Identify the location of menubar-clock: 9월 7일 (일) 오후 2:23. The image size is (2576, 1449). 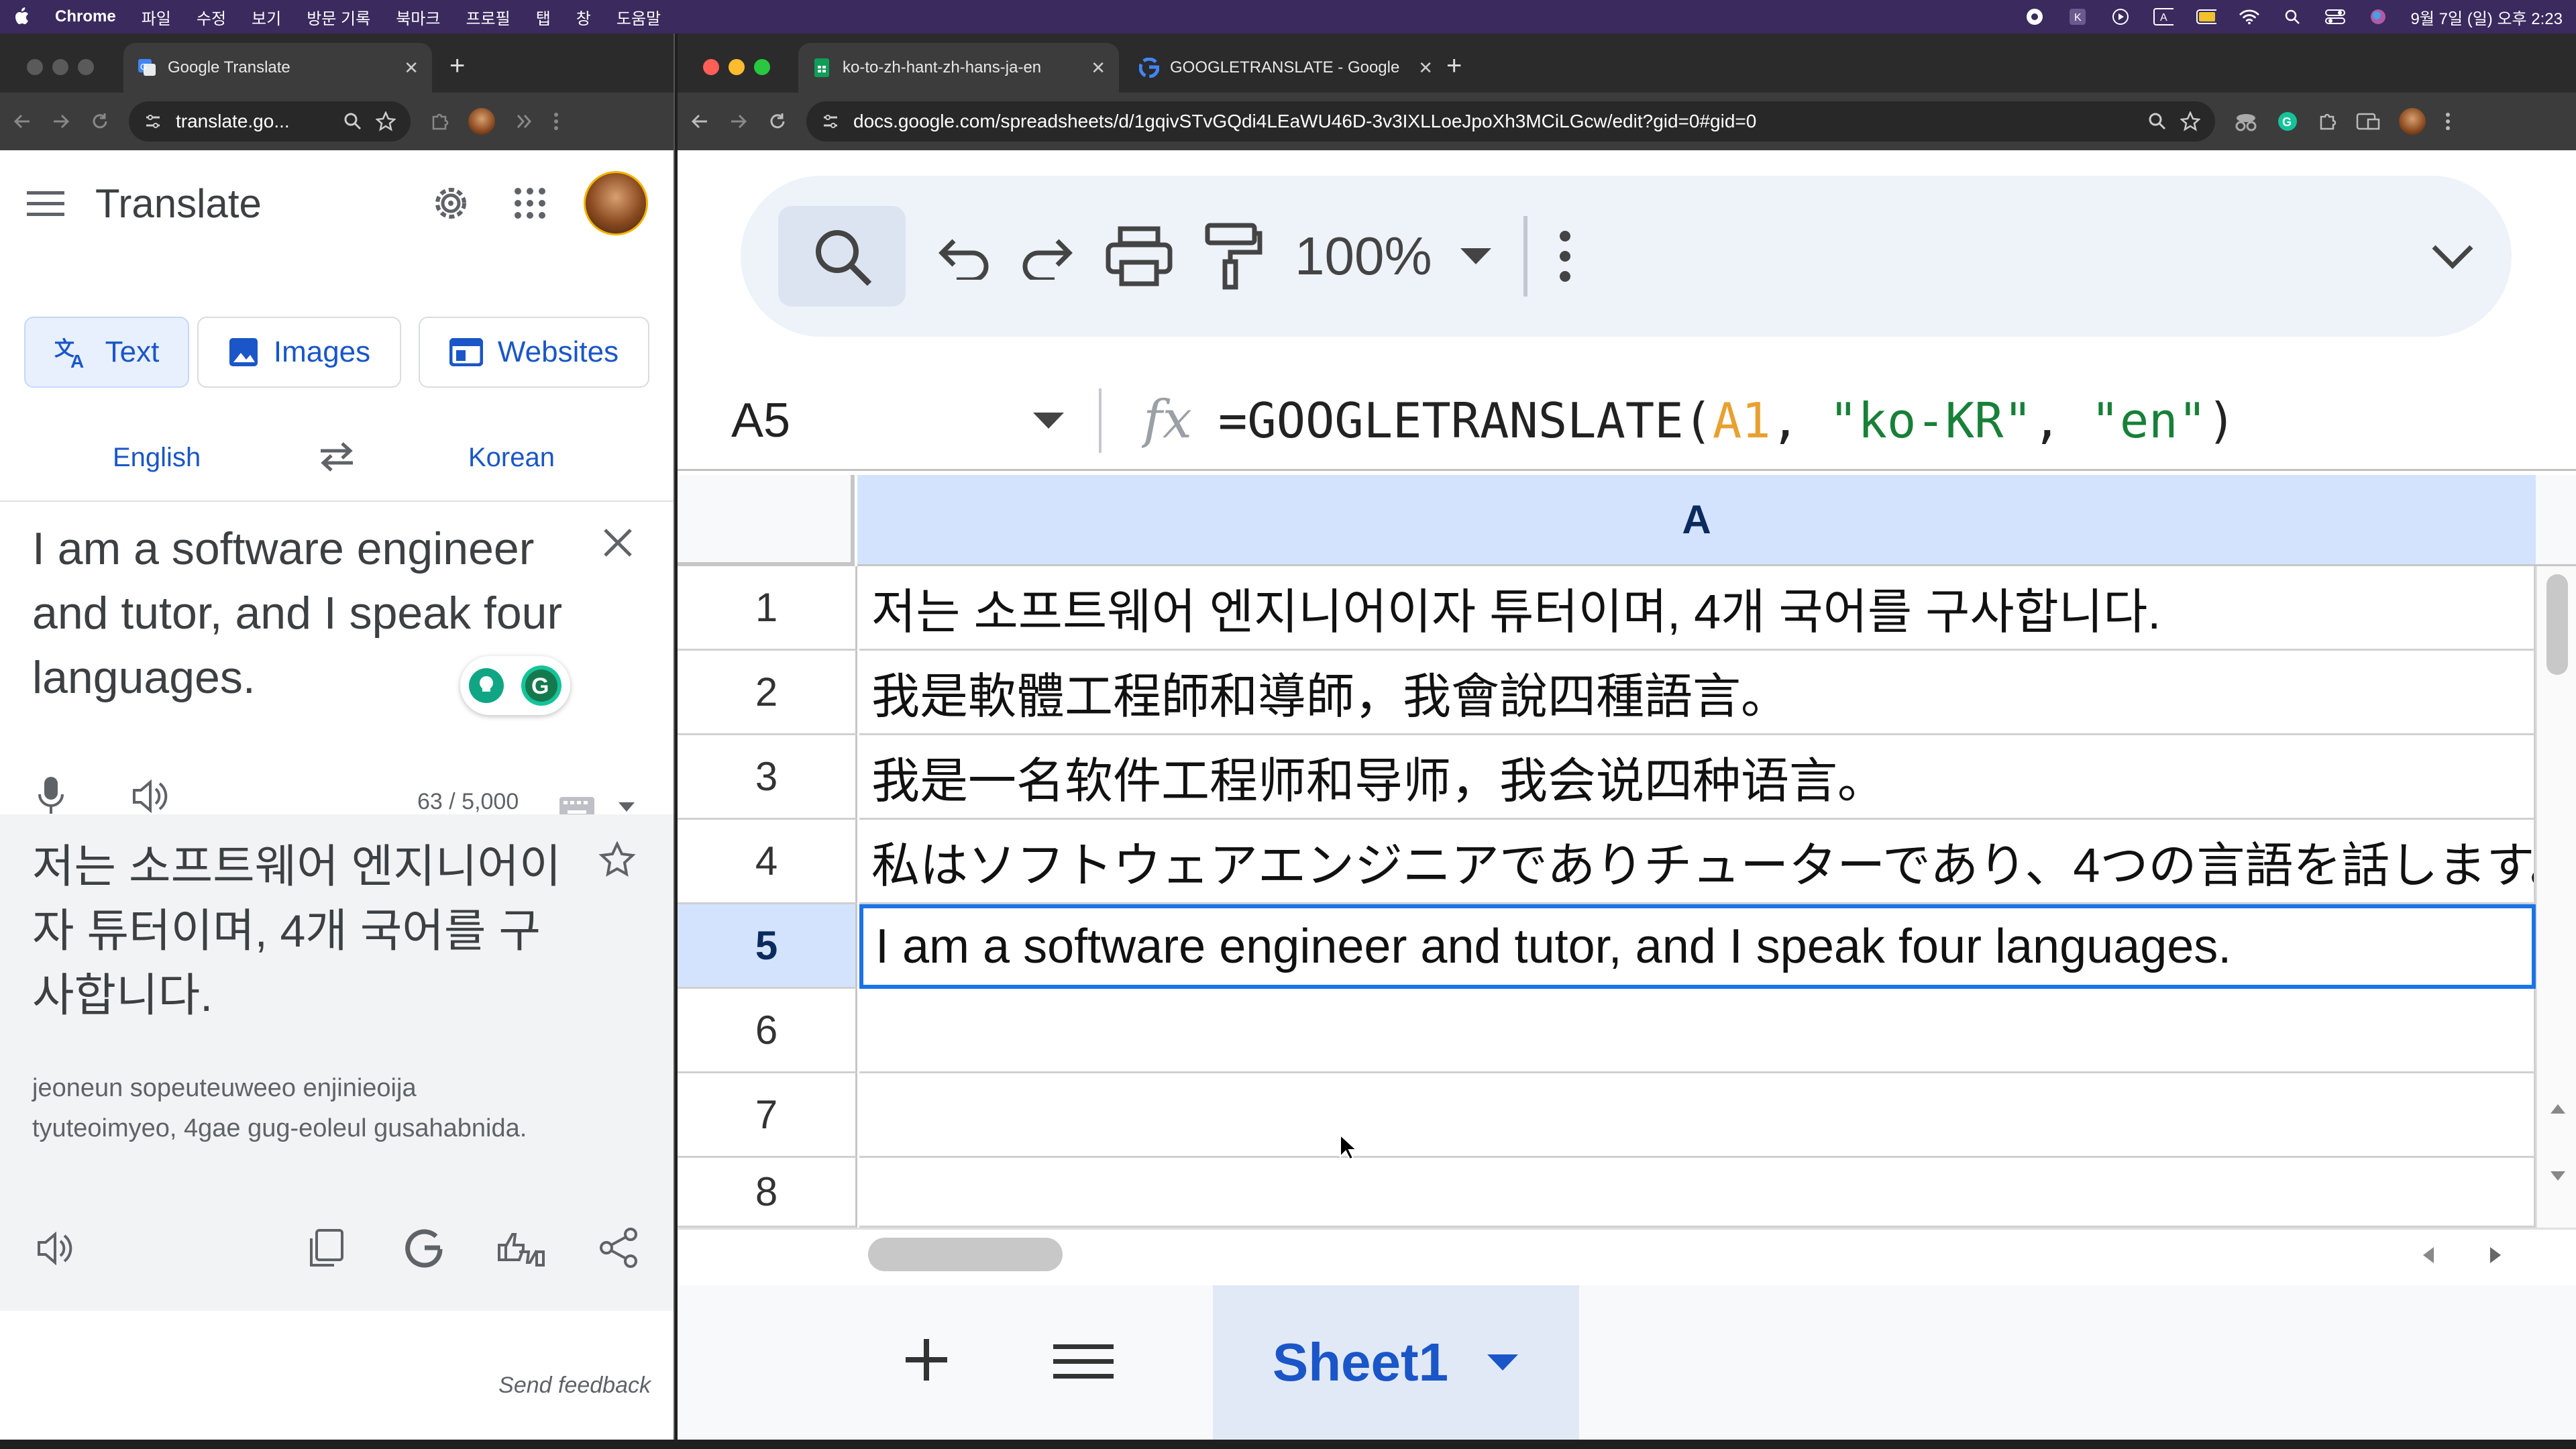
(2487, 17).